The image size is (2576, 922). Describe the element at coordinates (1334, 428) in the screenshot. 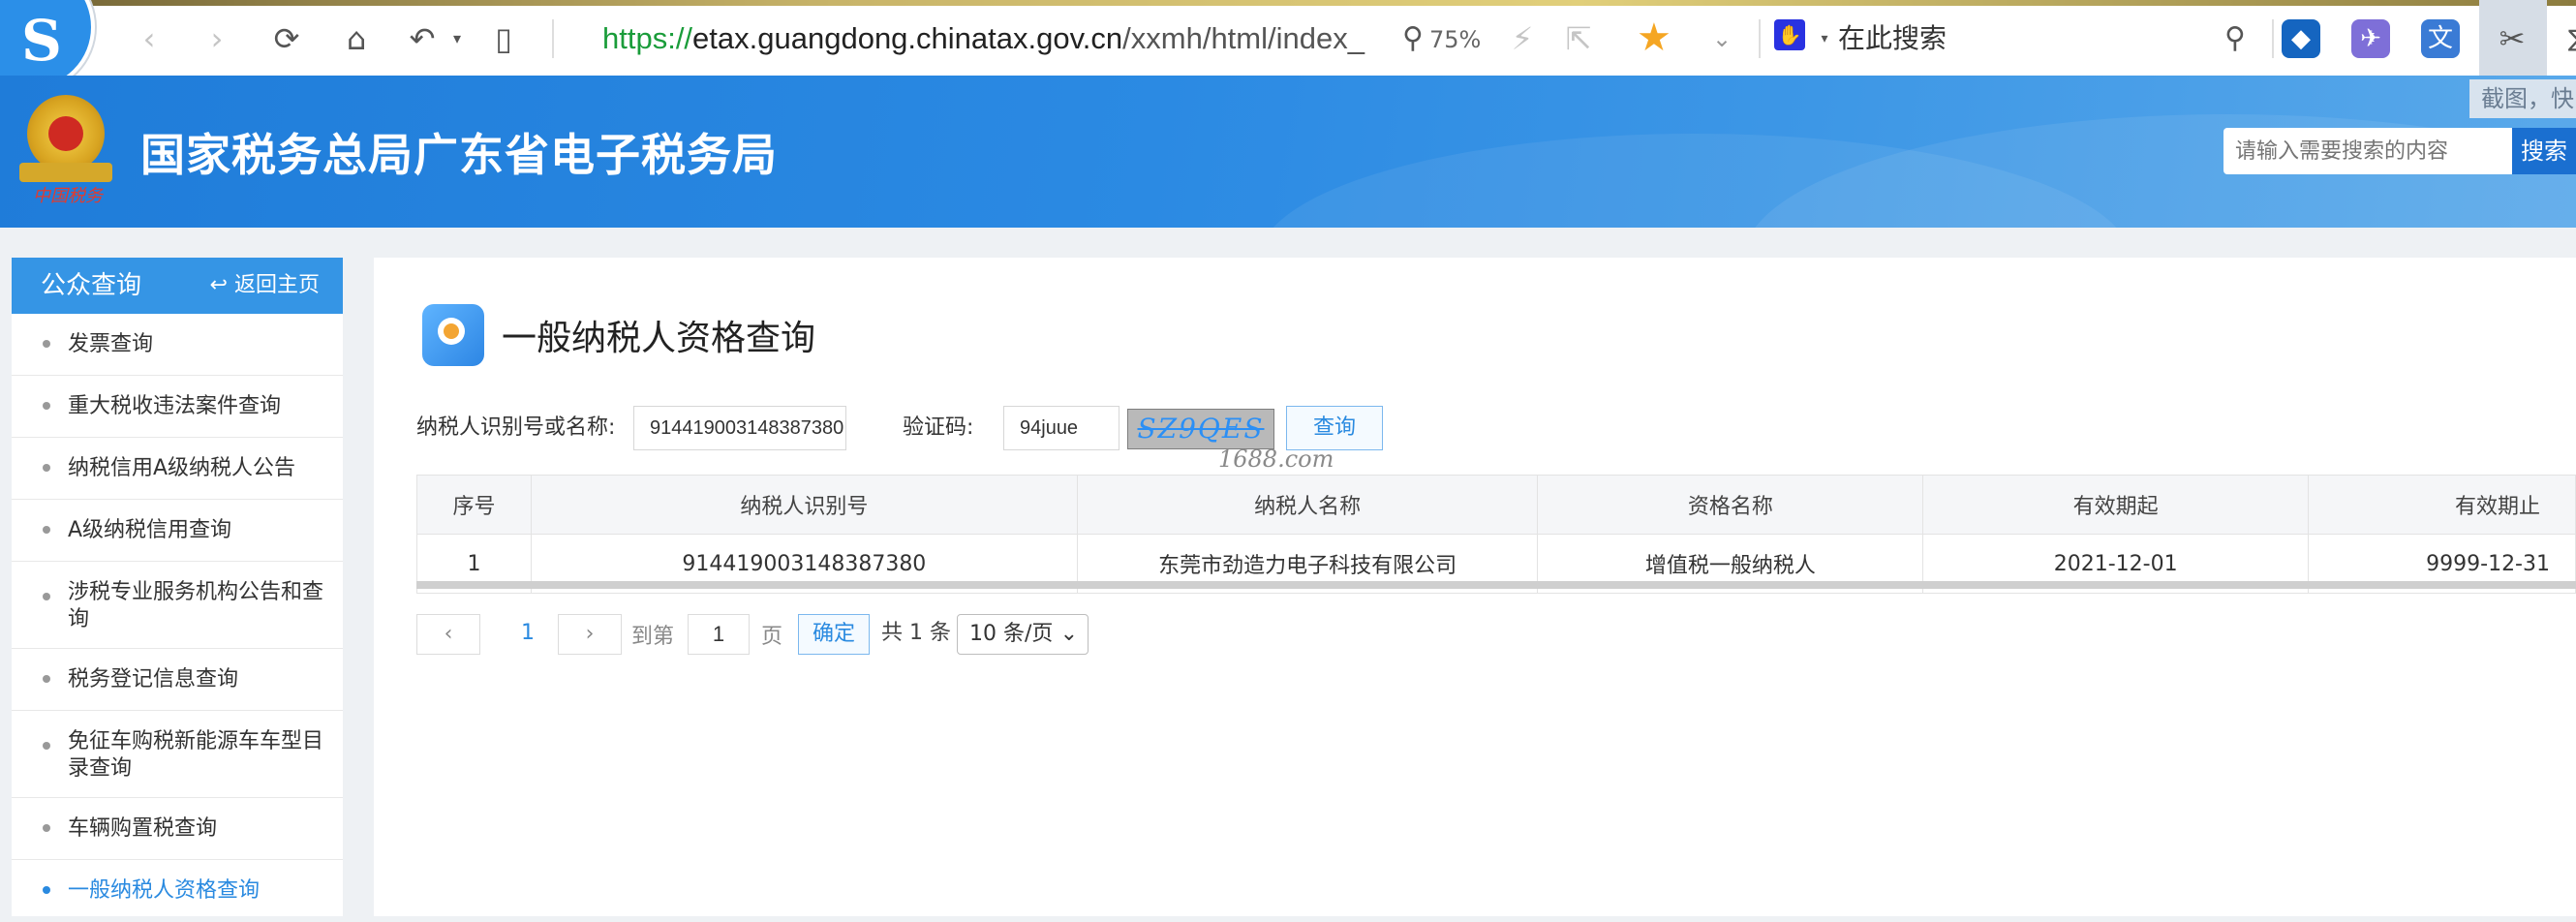

I see `query-button: 查询` at that location.